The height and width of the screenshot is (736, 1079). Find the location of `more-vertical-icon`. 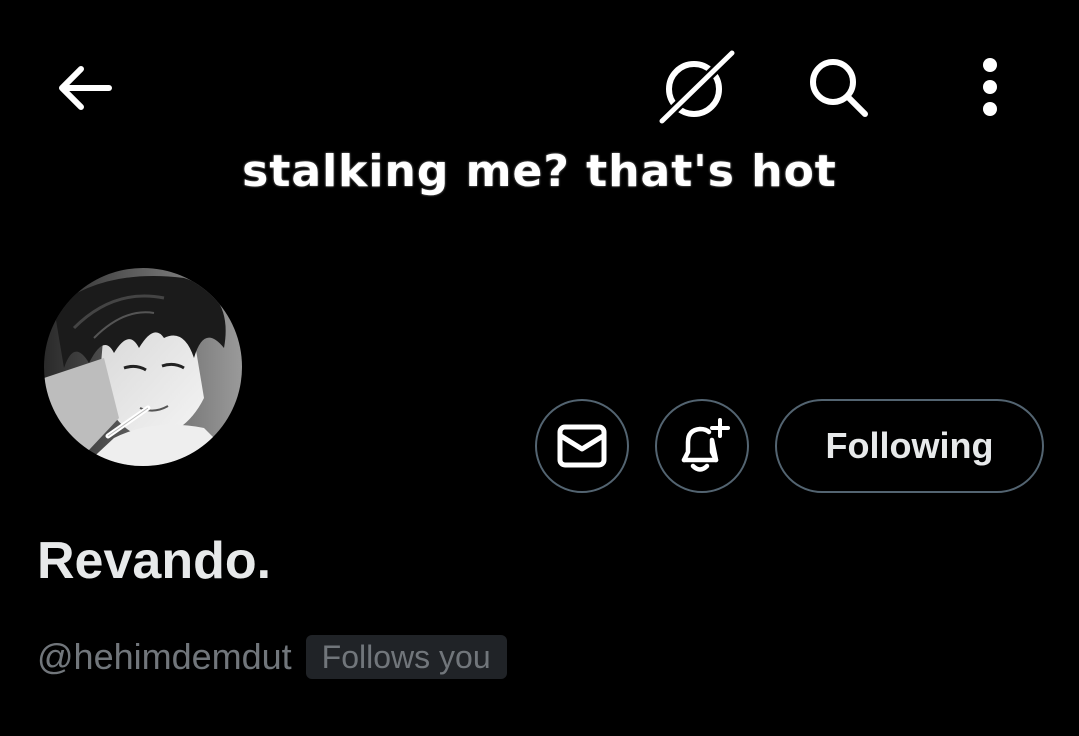

more-vertical-icon is located at coordinates (990, 87).